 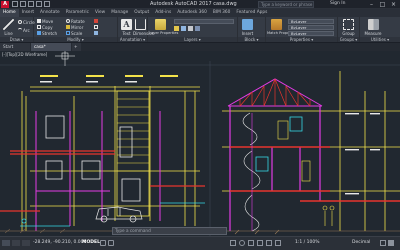 I want to click on transparency-icon, so click(x=278, y=243).